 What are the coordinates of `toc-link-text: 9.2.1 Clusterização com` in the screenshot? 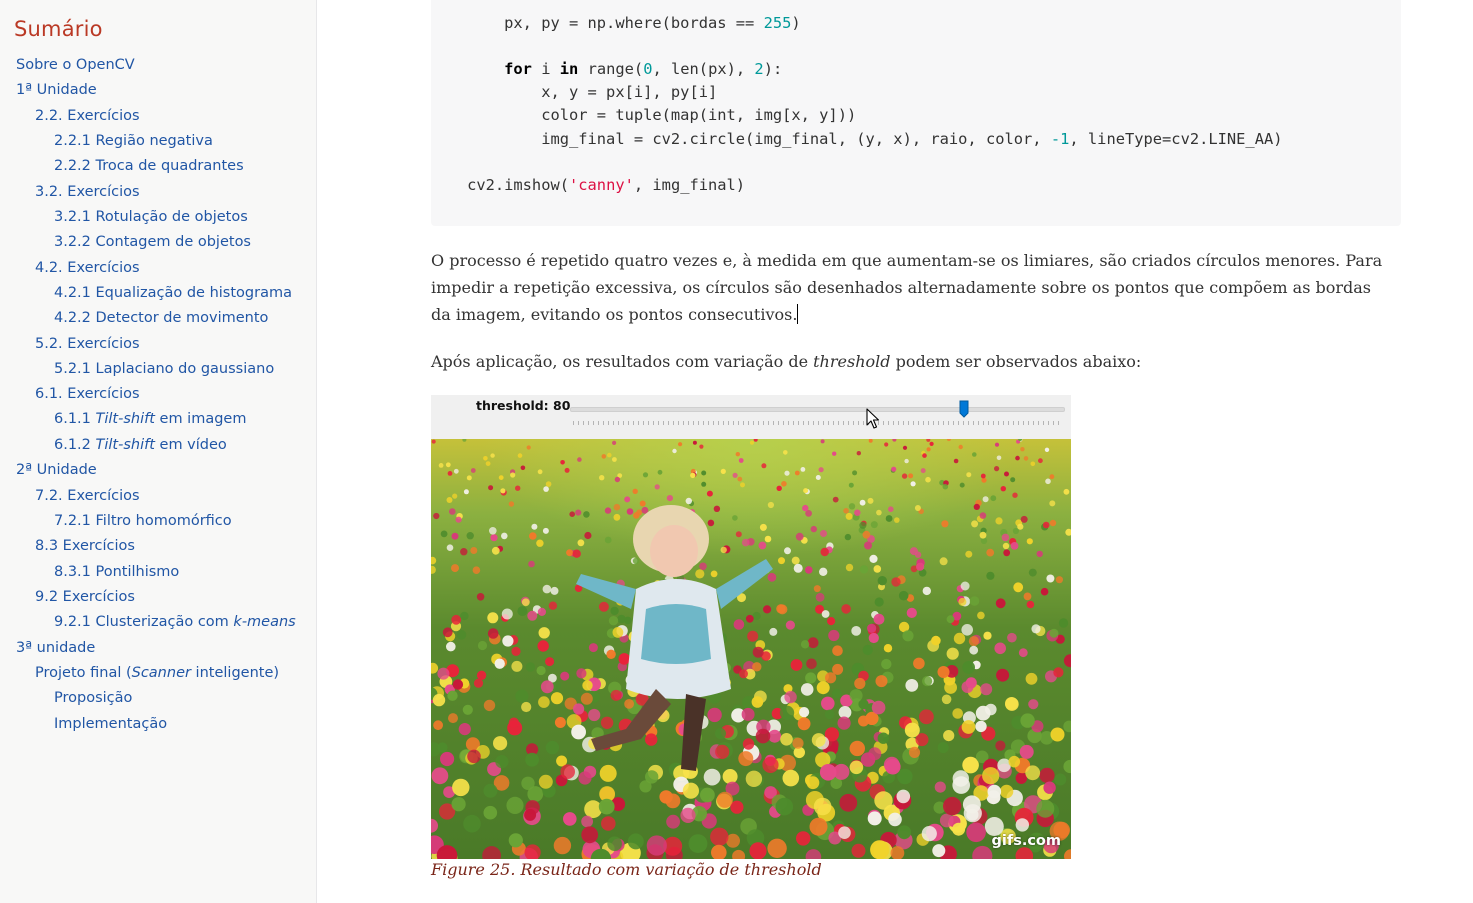 It's located at (144, 622).